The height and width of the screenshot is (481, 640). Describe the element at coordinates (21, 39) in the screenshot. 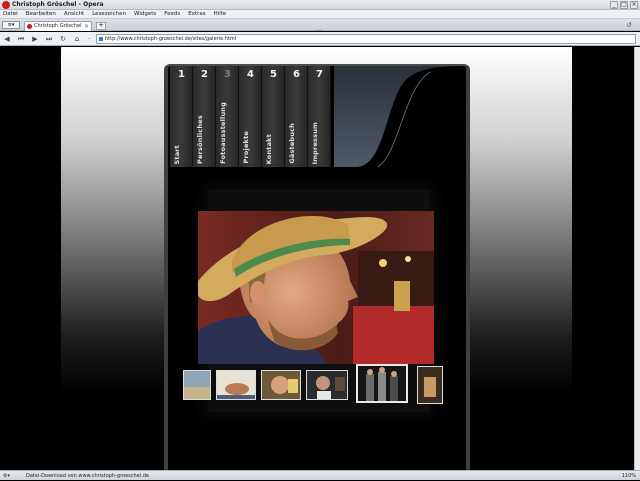

I see `rewind-icon: ⏮` at that location.